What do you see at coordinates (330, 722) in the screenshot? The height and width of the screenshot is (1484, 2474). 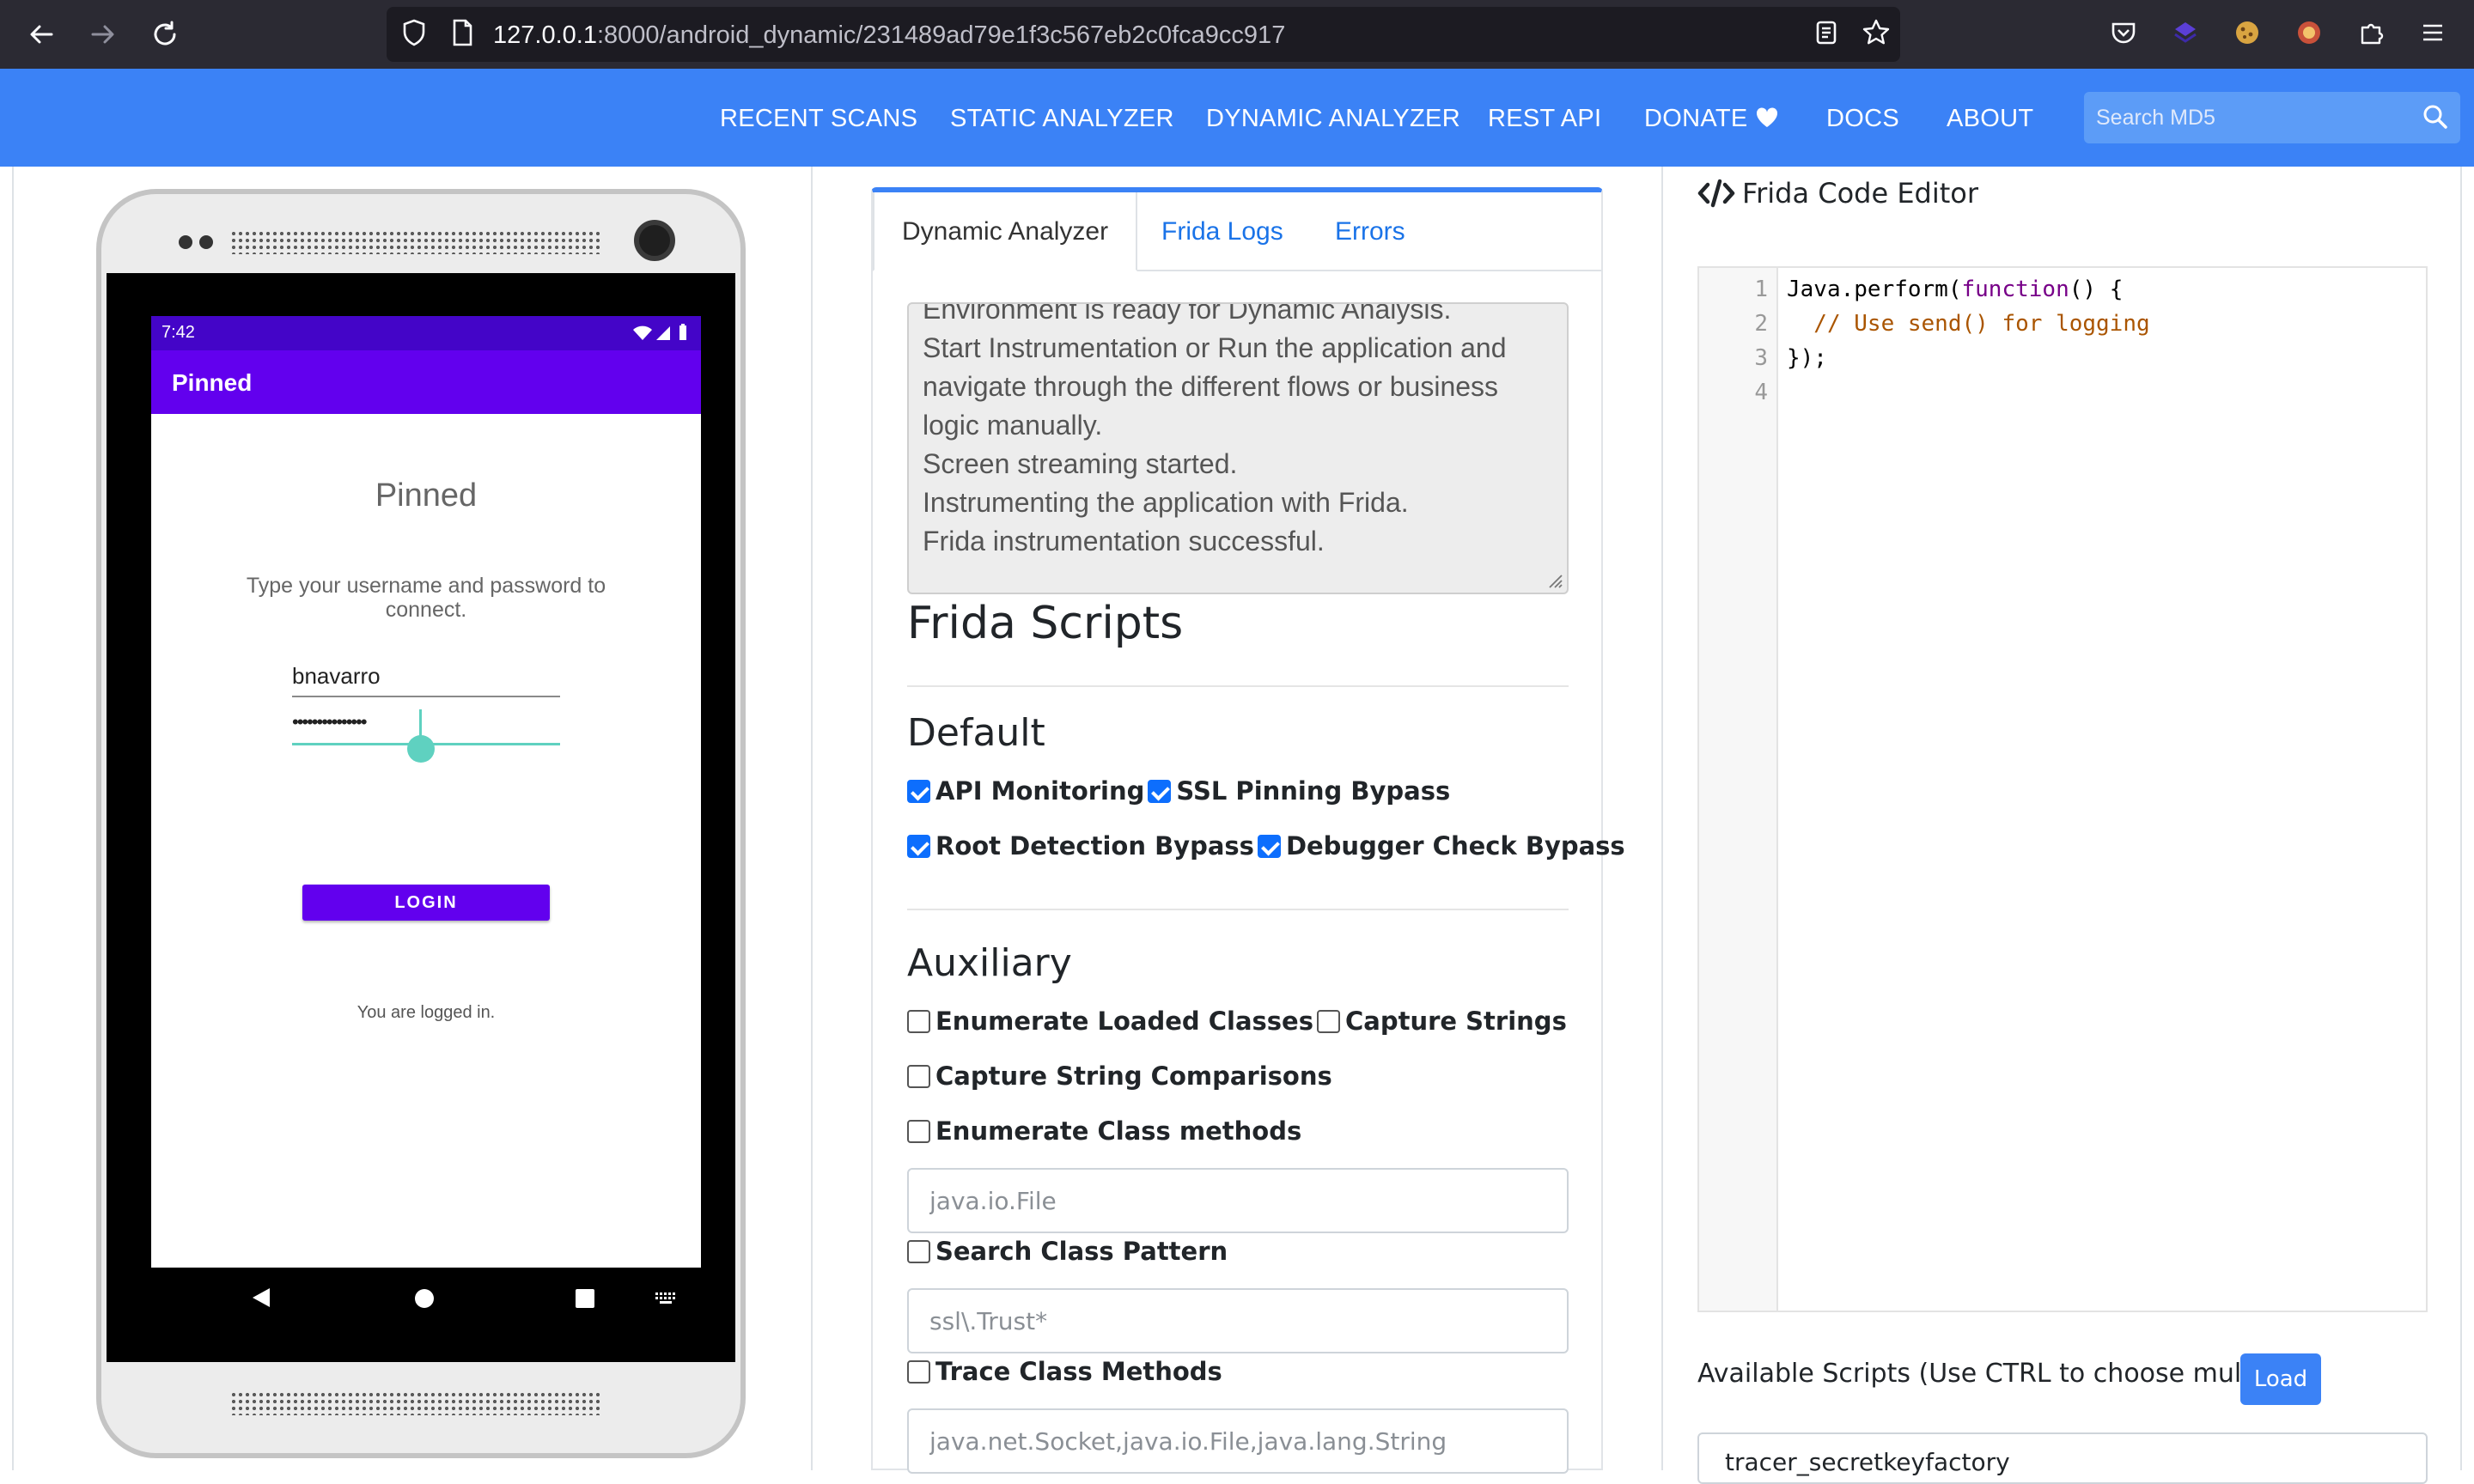 I see `password-value: •••••••••••••••` at bounding box center [330, 722].